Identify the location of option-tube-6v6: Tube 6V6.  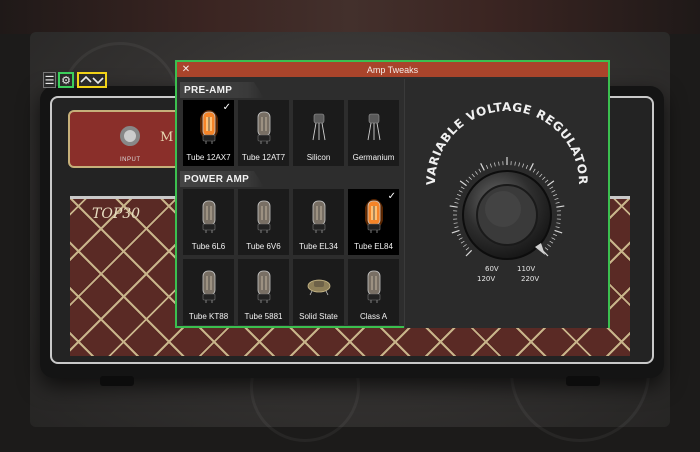
(263, 222).